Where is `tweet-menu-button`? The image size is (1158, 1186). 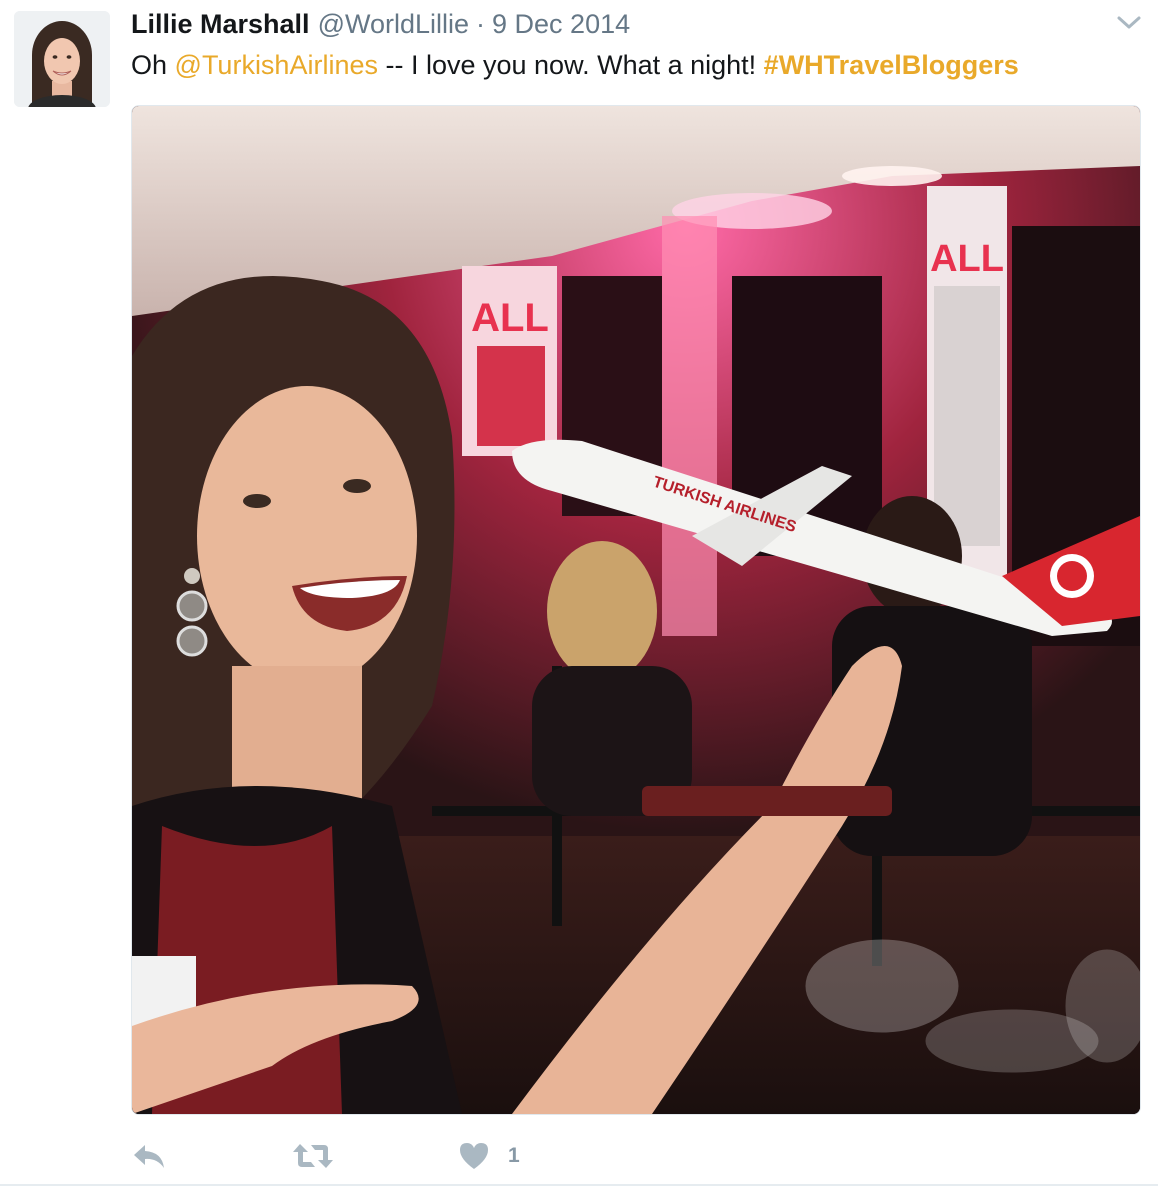 tweet-menu-button is located at coordinates (1129, 23).